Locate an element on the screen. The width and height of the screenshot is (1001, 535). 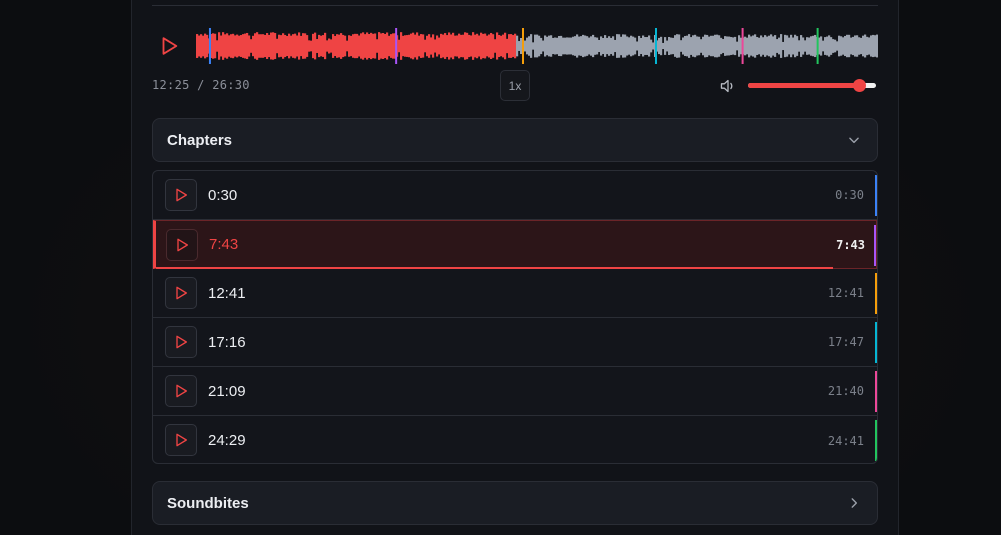
chapter-row: 12:41 12:41 is located at coordinates (515, 293).